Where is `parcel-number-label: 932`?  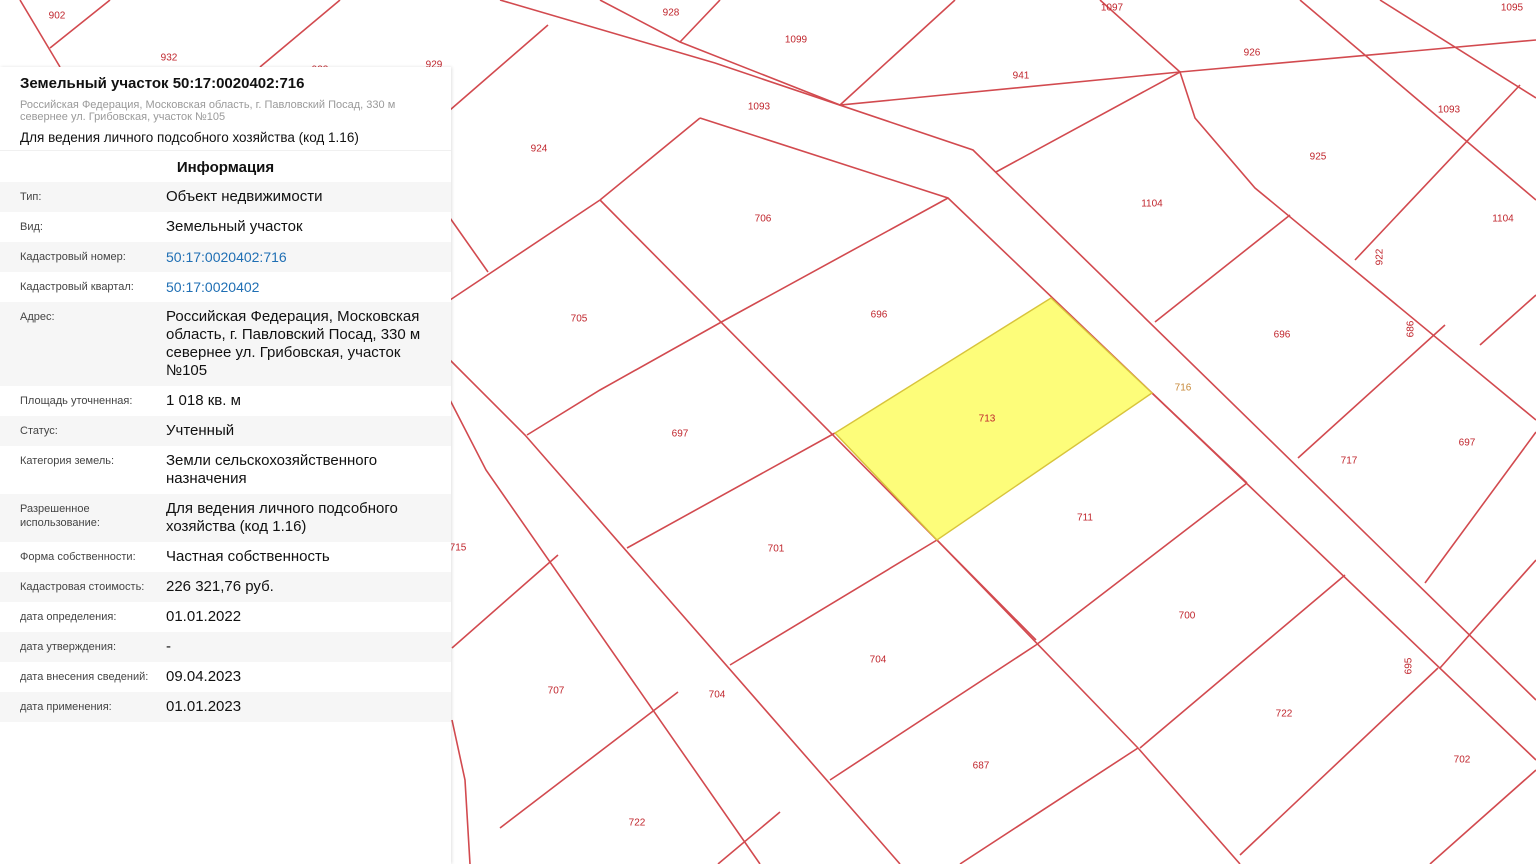
parcel-number-label: 932 is located at coordinates (169, 58).